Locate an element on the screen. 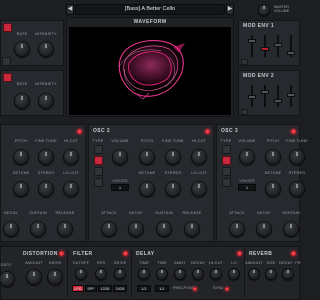 Image resolution: width=320 pixels, height=300 pixels. delay-power-led is located at coordinates (239, 253).